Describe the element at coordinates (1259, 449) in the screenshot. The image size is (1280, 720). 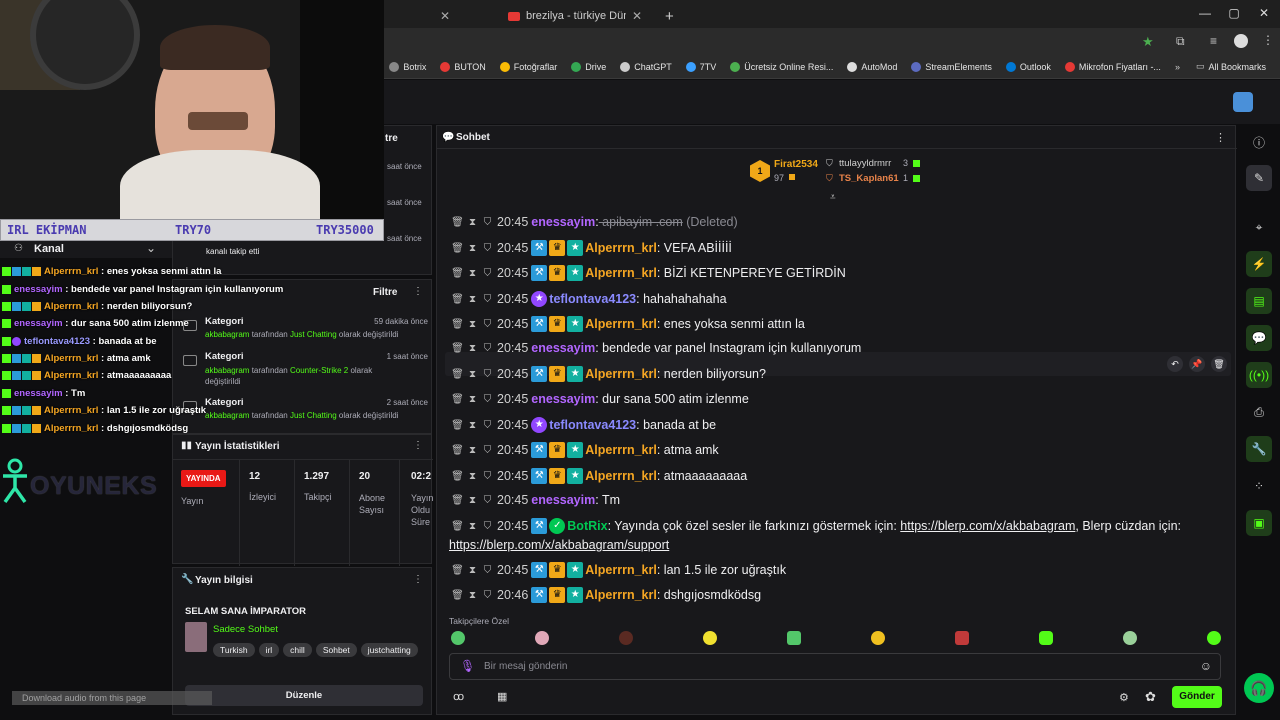
I see `wrench-icon: 🔧` at that location.